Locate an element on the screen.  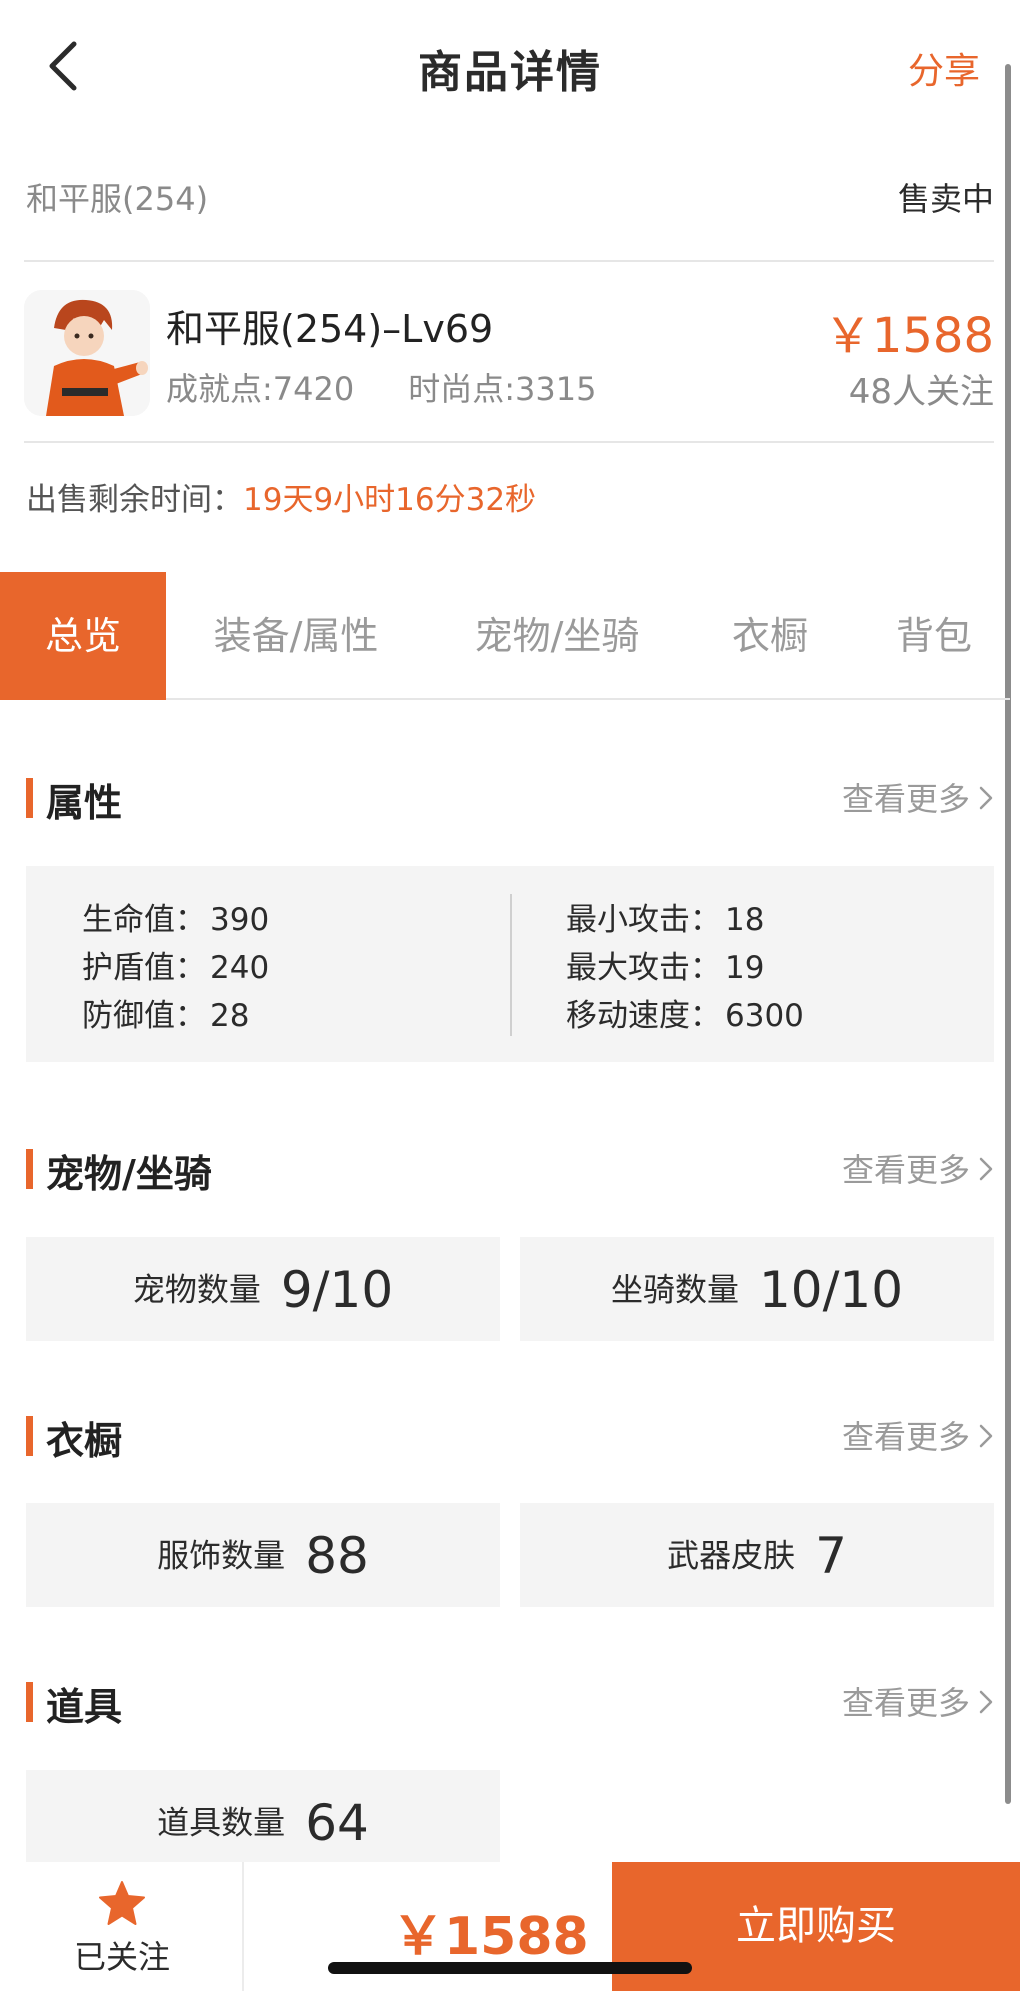
stat-label: 宠物数量 is located at coordinates (196, 1289).